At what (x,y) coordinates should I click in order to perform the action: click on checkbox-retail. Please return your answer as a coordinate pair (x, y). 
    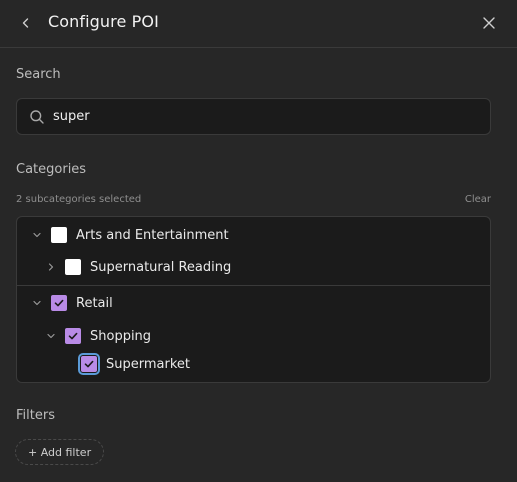
    Looking at the image, I should click on (59, 303).